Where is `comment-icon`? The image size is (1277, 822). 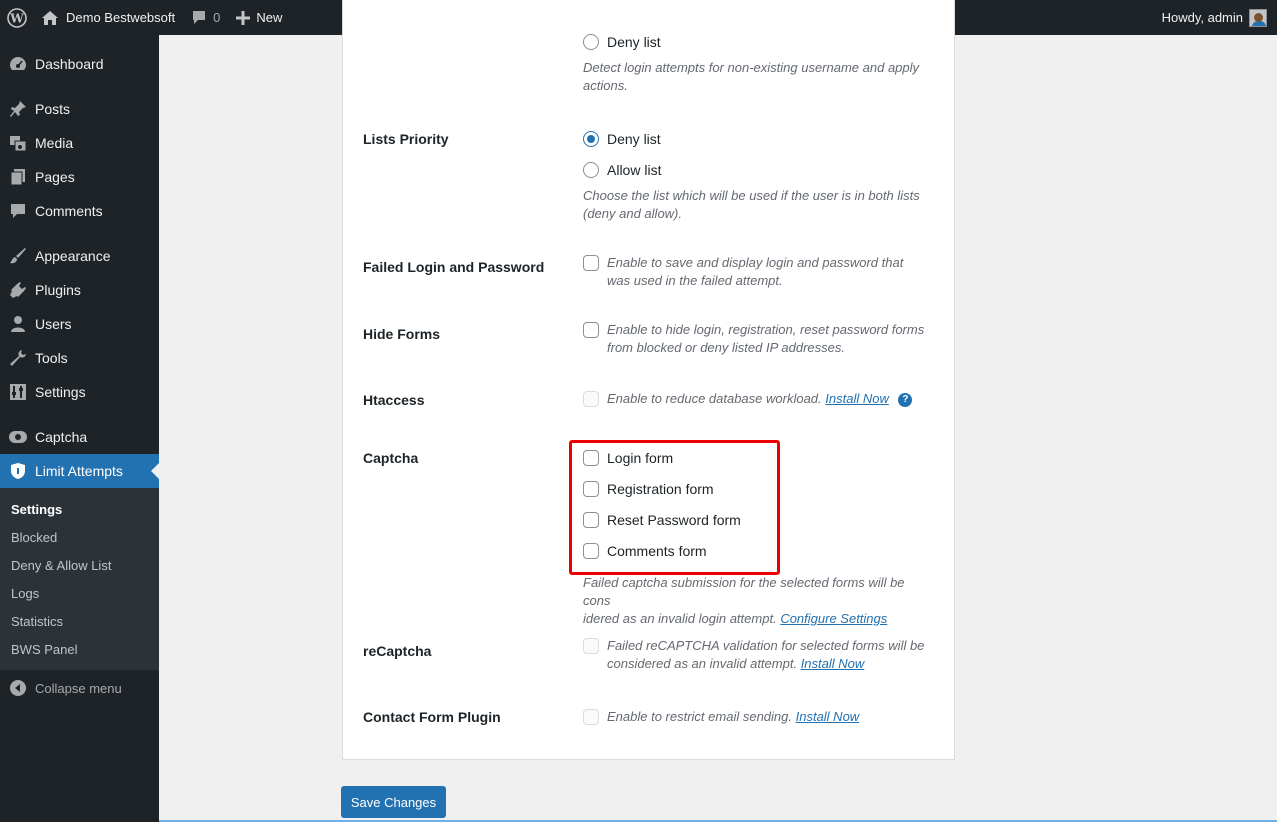 comment-icon is located at coordinates (17, 211).